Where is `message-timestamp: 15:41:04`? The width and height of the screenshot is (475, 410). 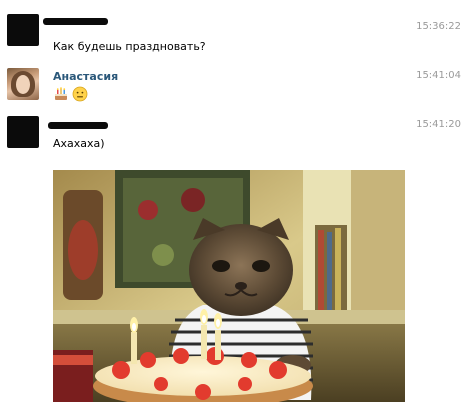 message-timestamp: 15:41:04 is located at coordinates (438, 75).